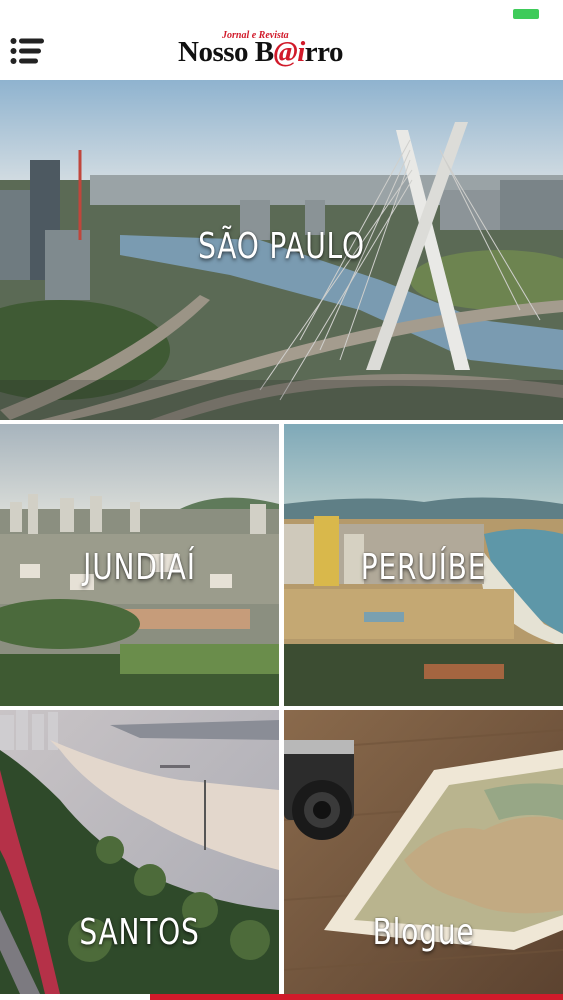 The width and height of the screenshot is (563, 1000). What do you see at coordinates (324, 52) in the screenshot?
I see `logo-word-rro: rro` at bounding box center [324, 52].